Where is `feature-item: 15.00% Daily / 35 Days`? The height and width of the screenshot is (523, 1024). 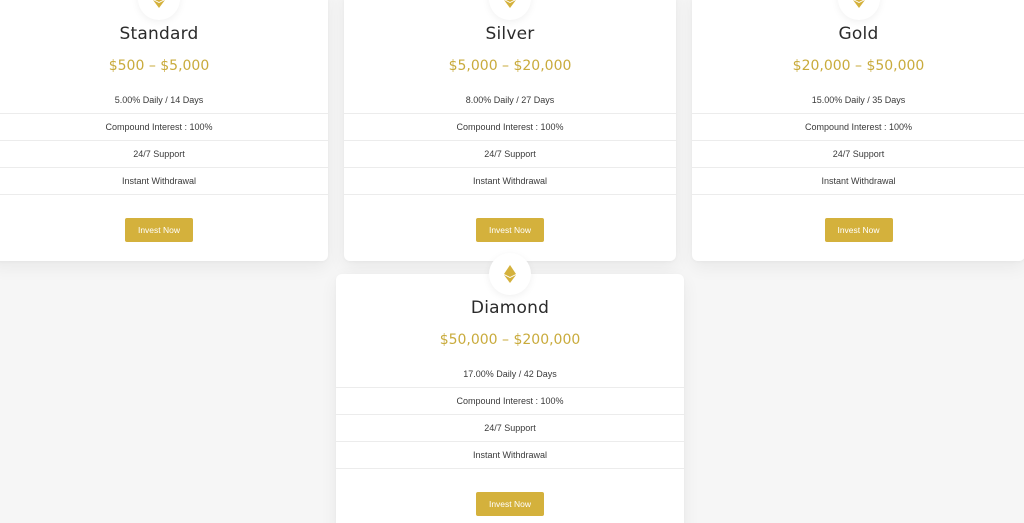 feature-item: 15.00% Daily / 35 Days is located at coordinates (858, 100).